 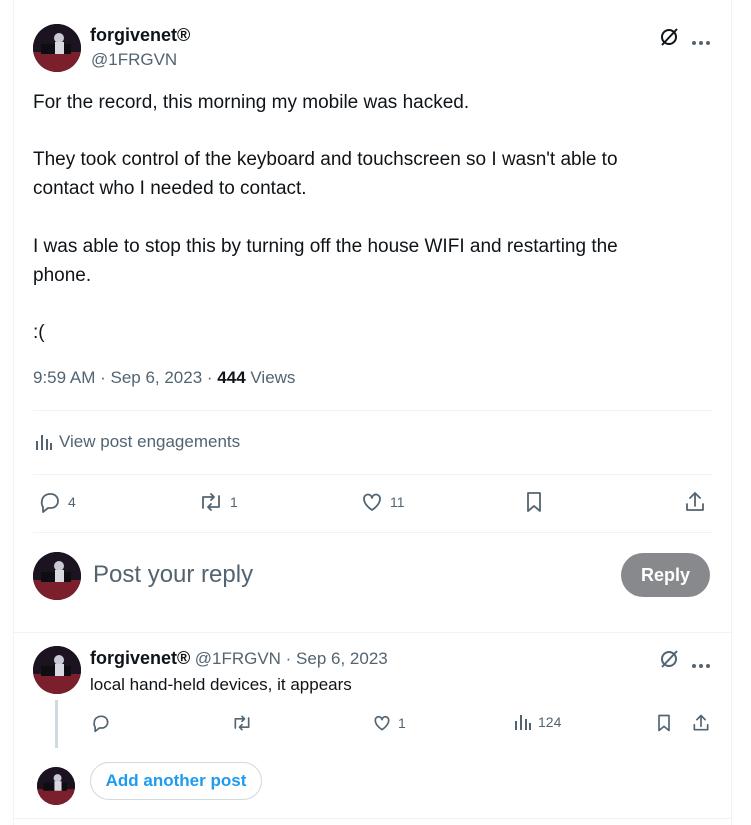 I want to click on display-name: forgivenet®, so click(x=140, y=35).